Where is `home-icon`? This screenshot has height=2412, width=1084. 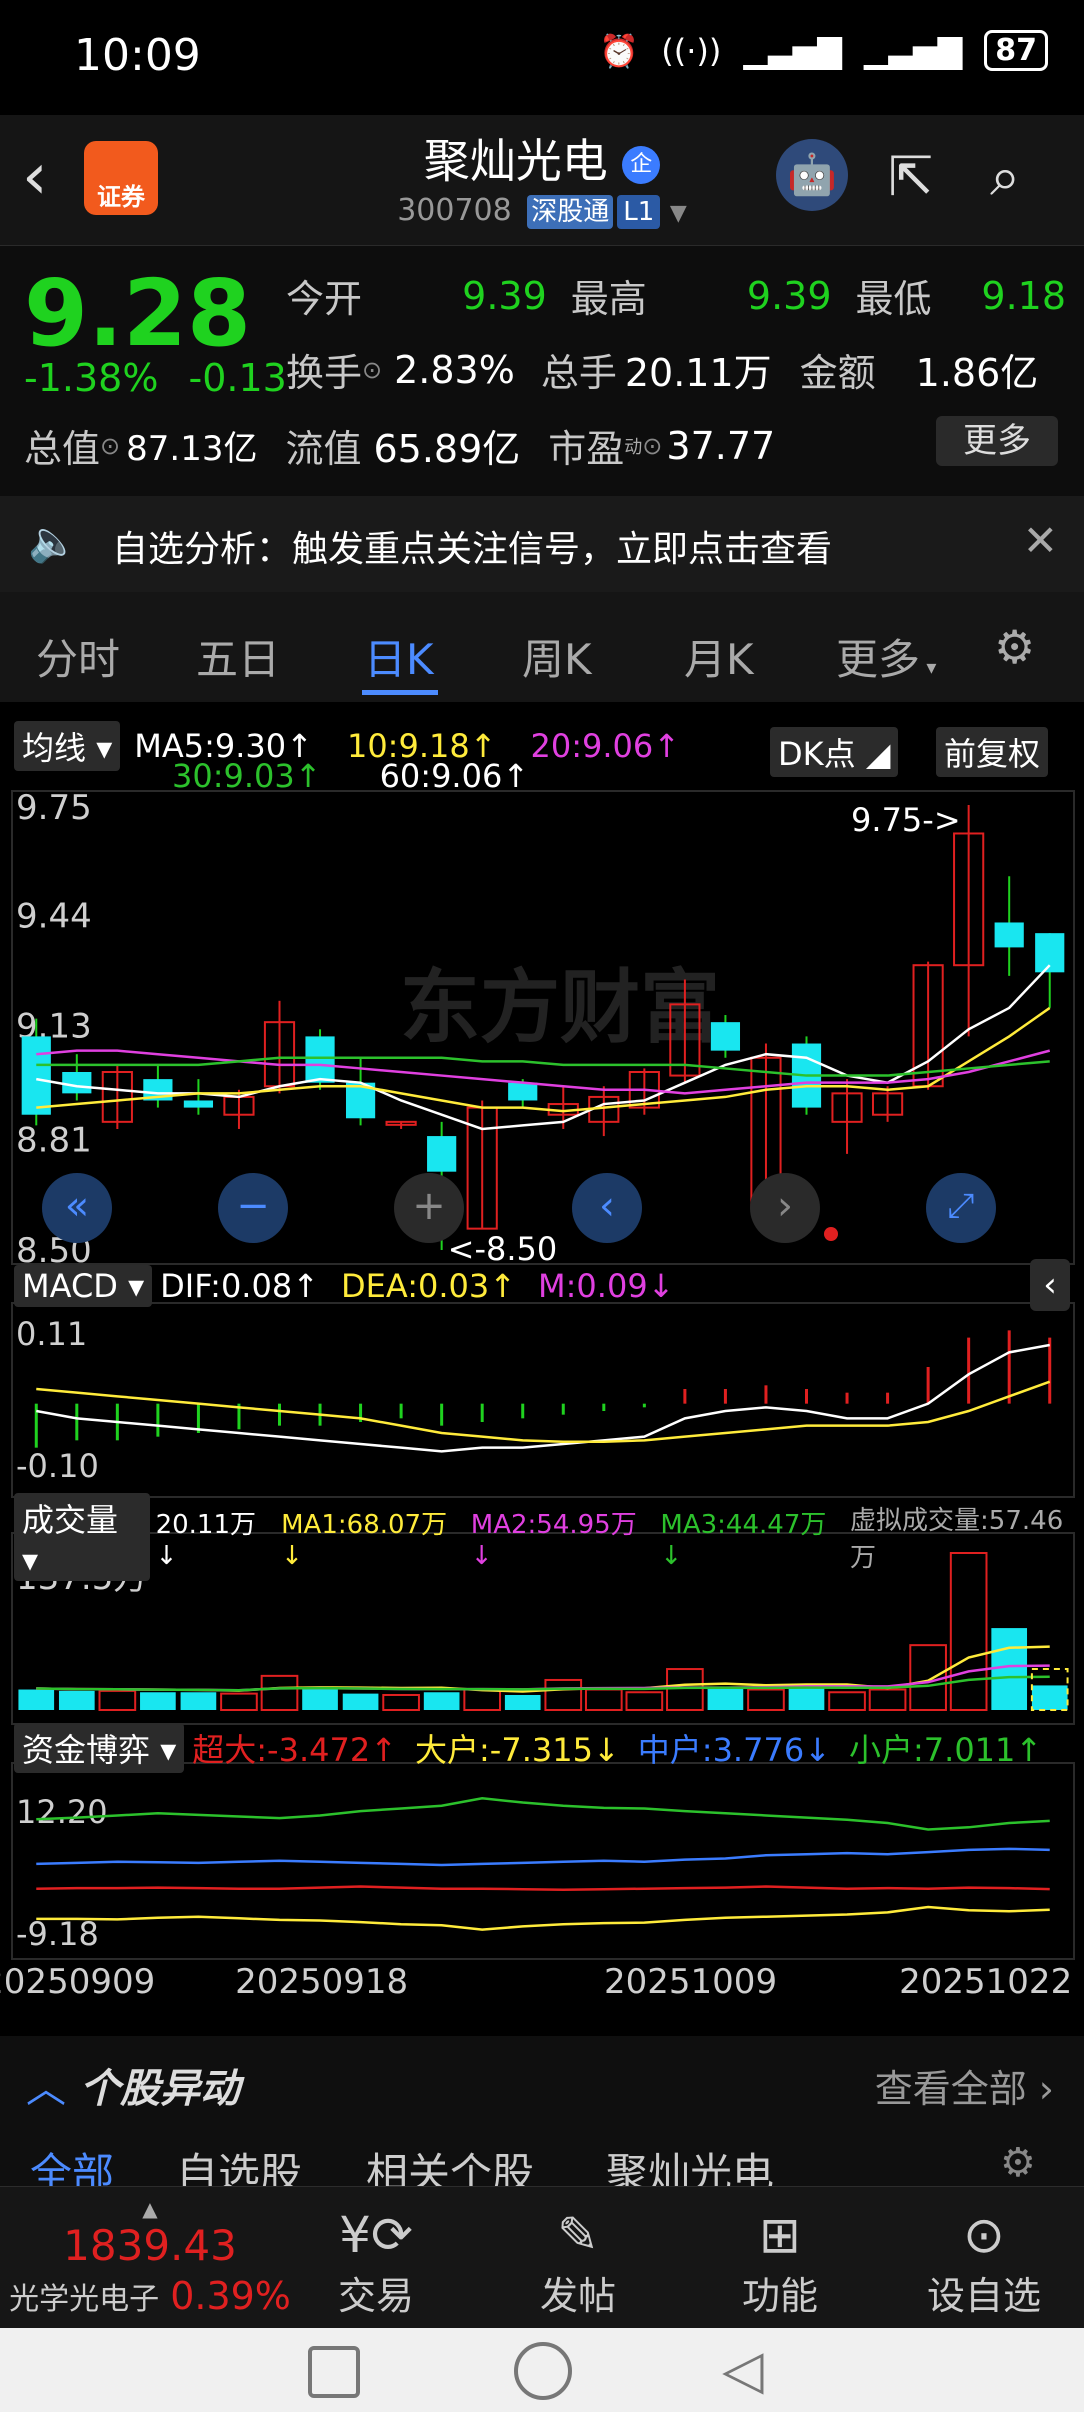 home-icon is located at coordinates (543, 2371).